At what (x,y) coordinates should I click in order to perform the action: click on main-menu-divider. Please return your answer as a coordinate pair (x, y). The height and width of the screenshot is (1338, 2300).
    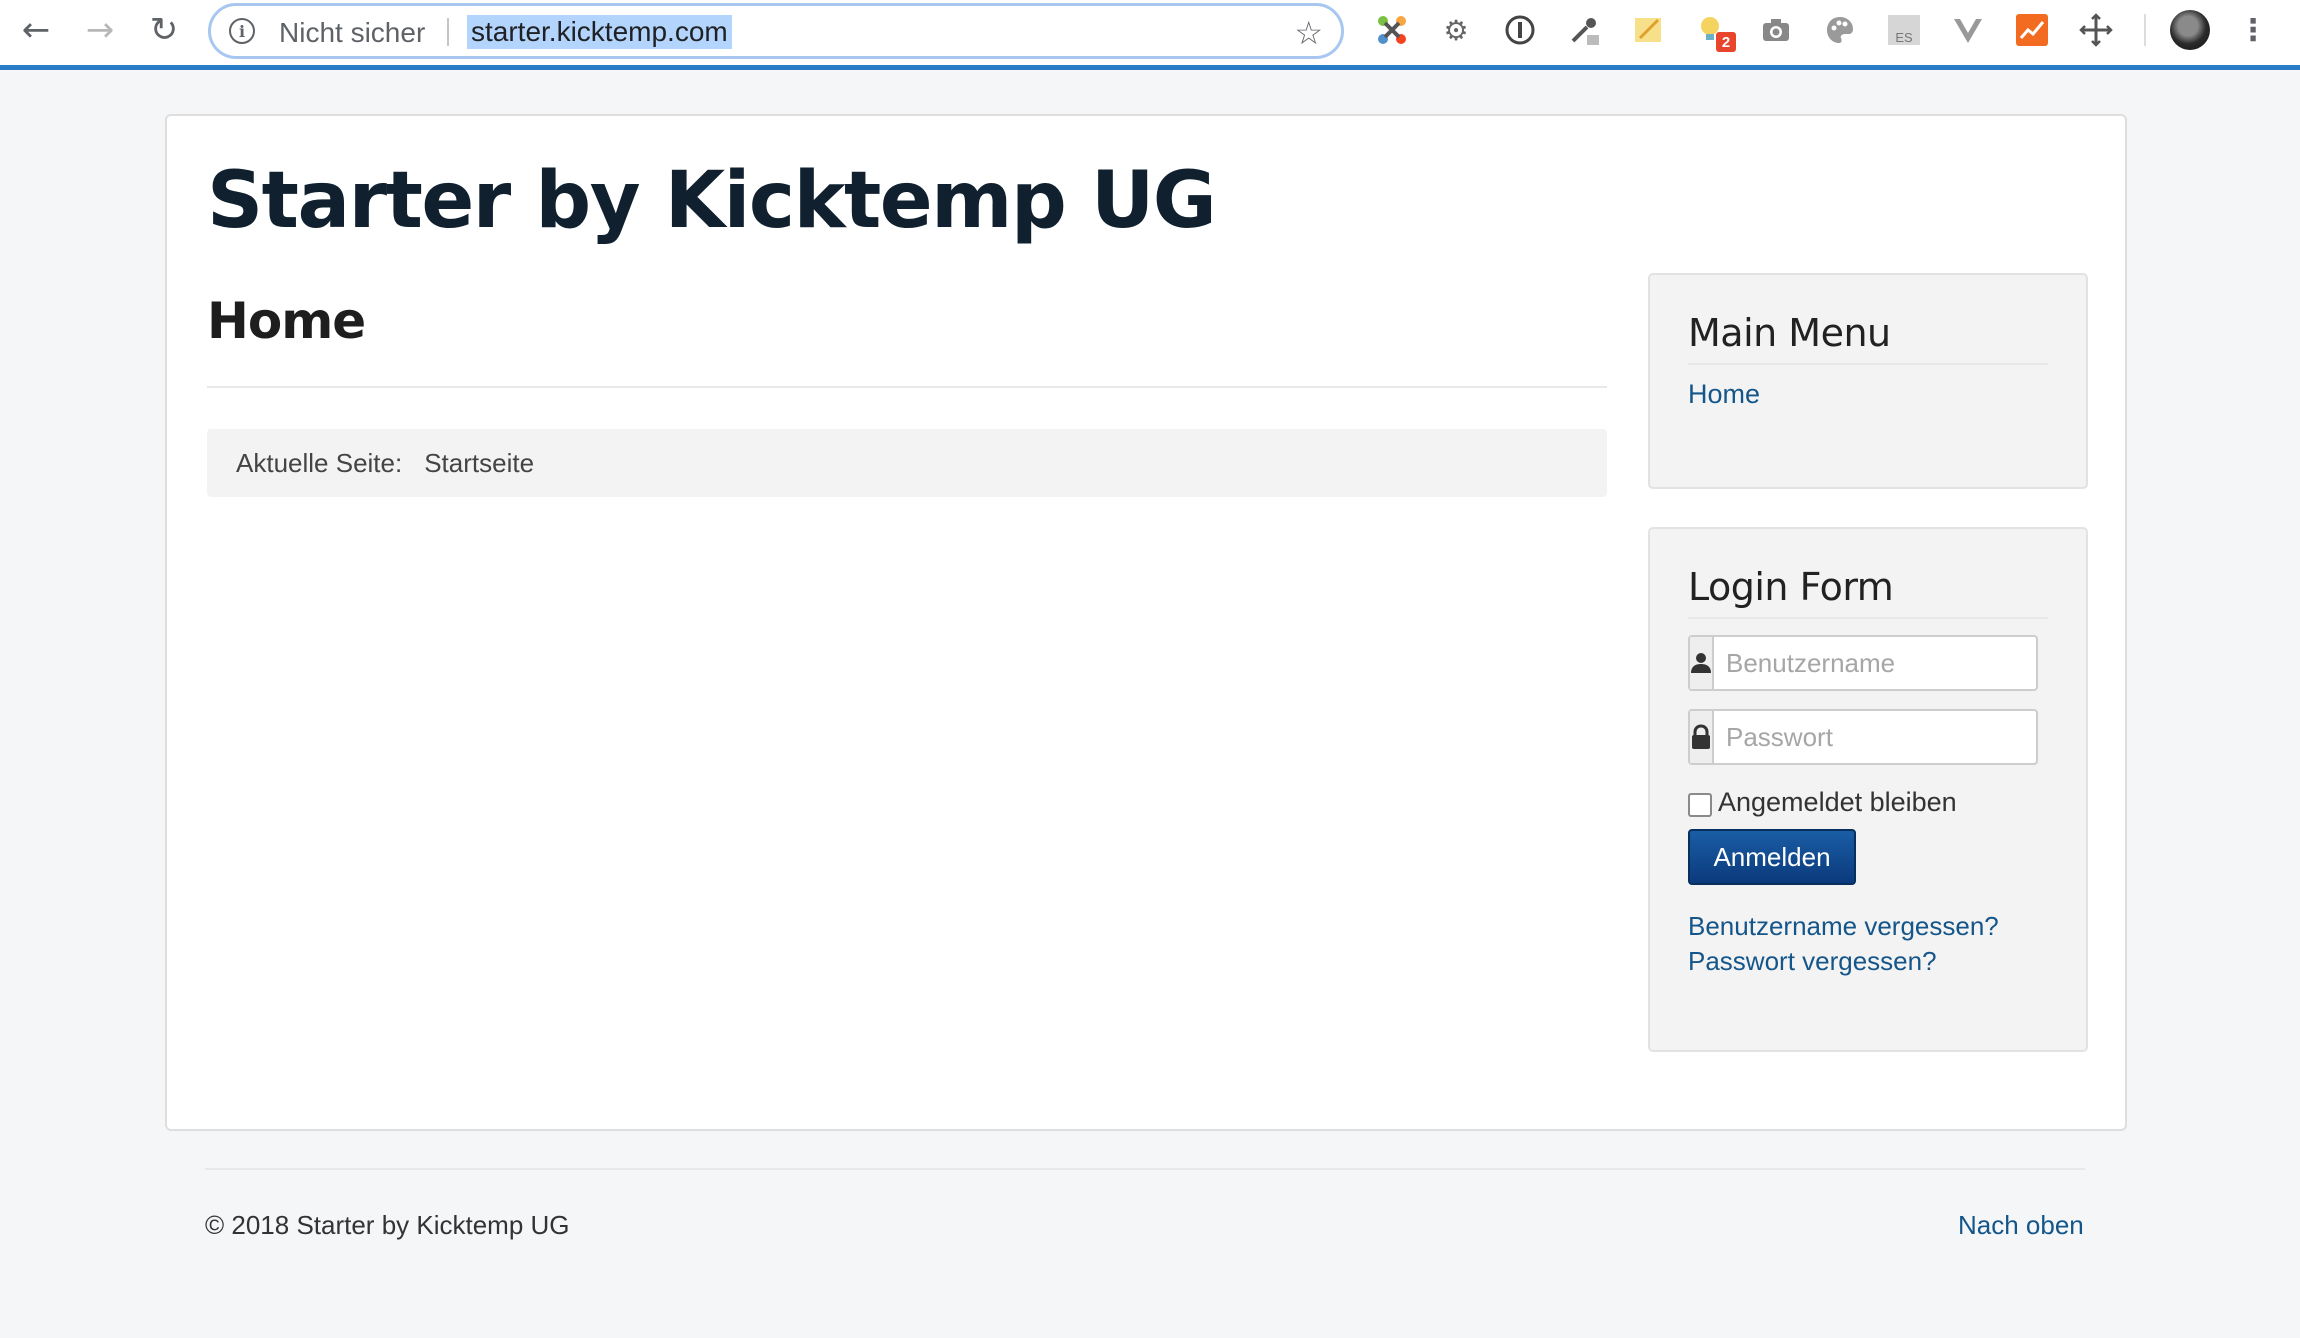
    Looking at the image, I should click on (1868, 364).